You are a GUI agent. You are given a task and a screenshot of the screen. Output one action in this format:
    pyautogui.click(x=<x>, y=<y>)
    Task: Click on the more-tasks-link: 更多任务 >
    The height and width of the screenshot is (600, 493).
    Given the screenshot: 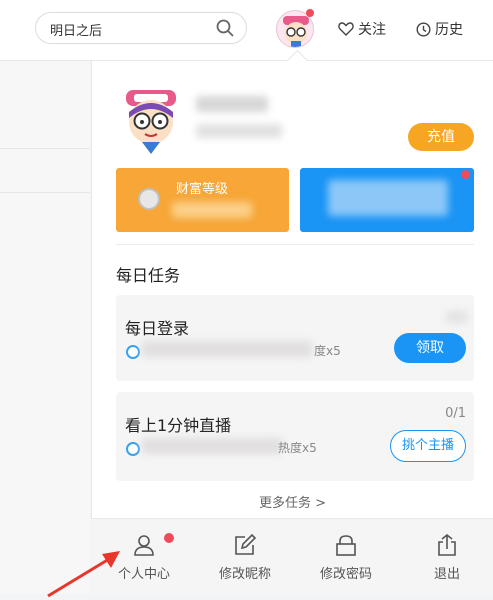 What is the action you would take?
    pyautogui.click(x=246, y=501)
    